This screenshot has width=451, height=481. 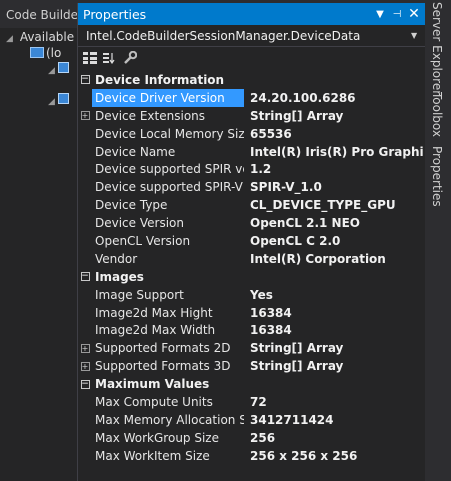 I want to click on category-row: − Maximum Values, so click(x=251, y=384).